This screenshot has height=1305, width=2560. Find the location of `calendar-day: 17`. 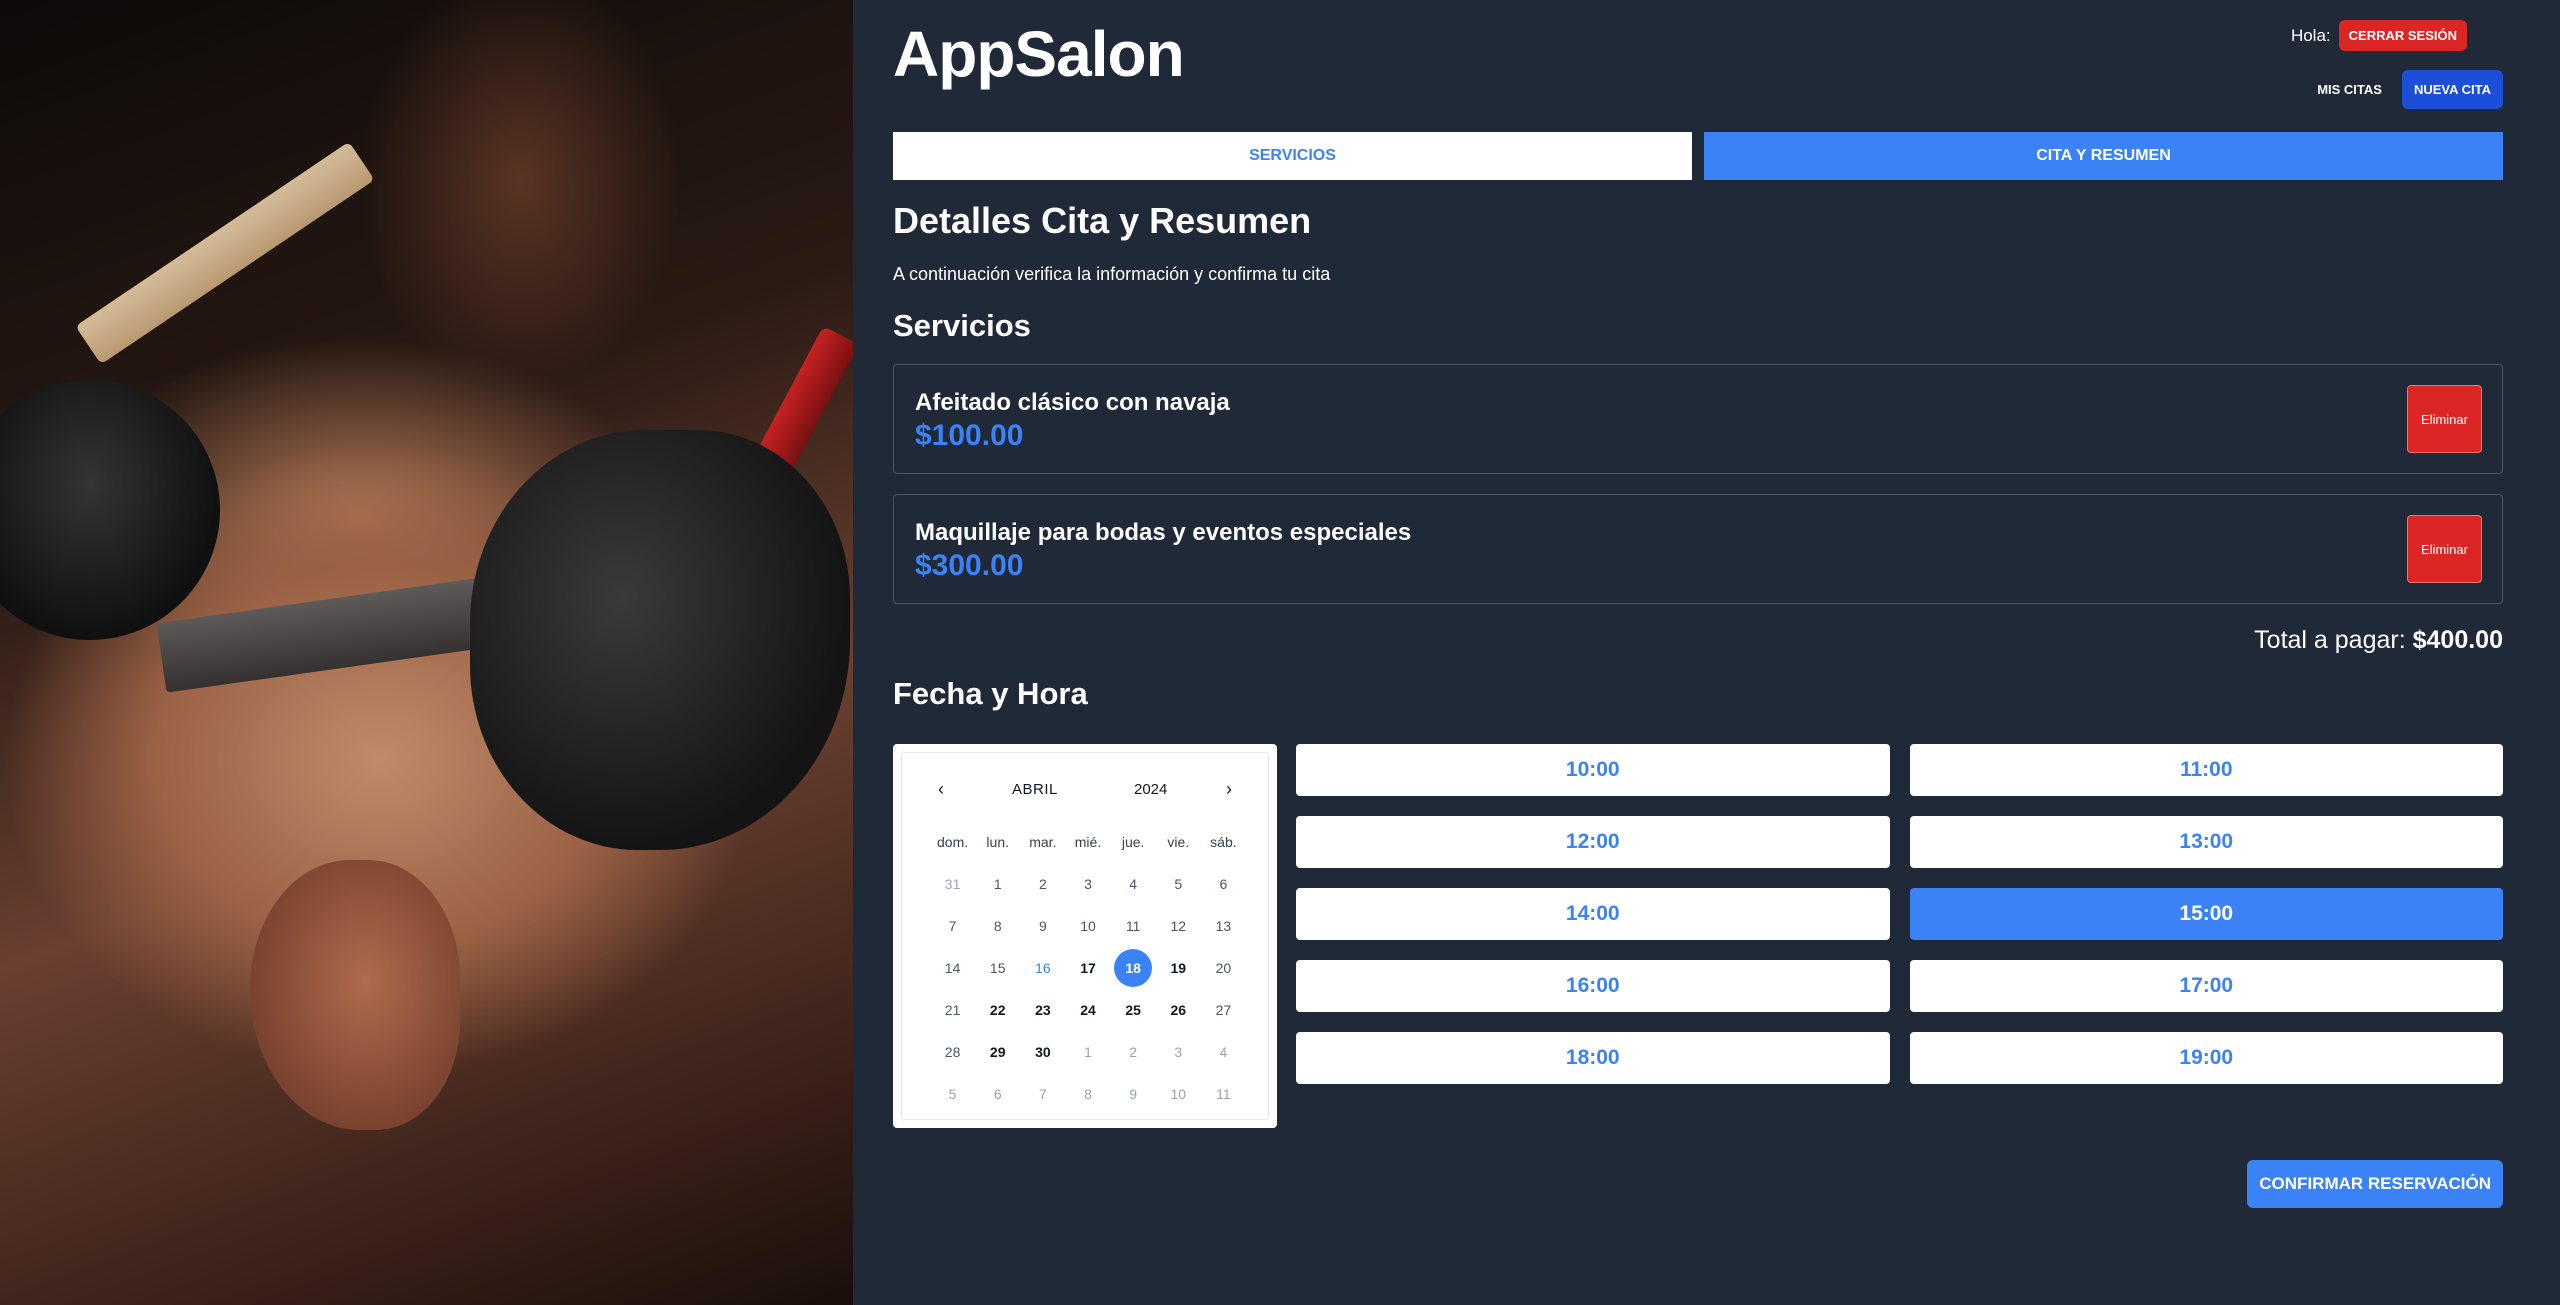

calendar-day: 17 is located at coordinates (1087, 968).